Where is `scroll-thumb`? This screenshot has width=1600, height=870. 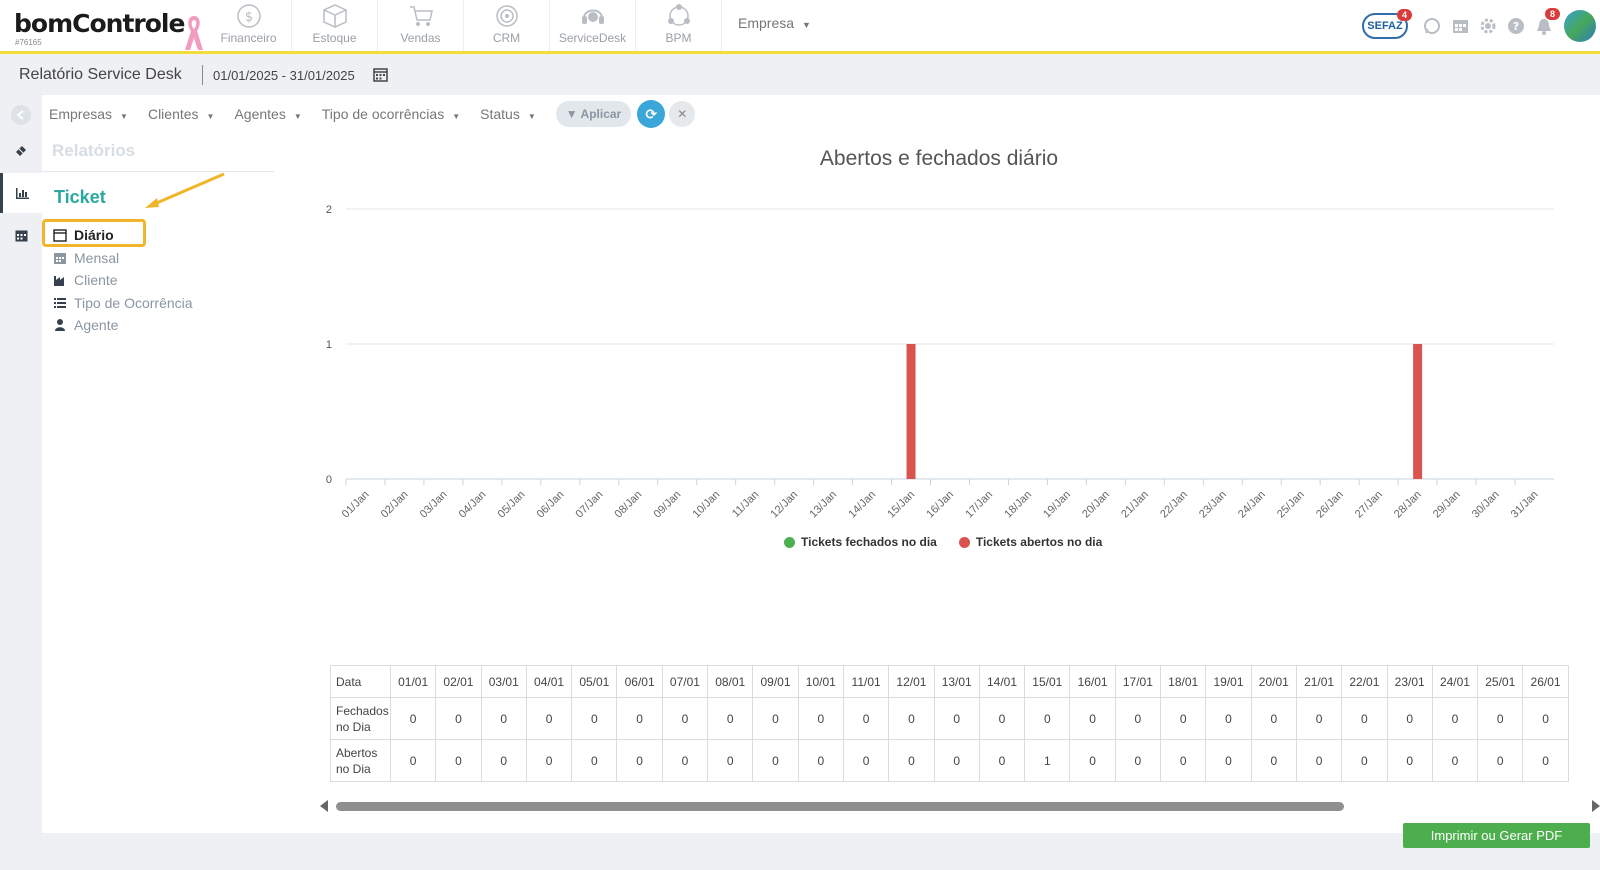 scroll-thumb is located at coordinates (840, 806).